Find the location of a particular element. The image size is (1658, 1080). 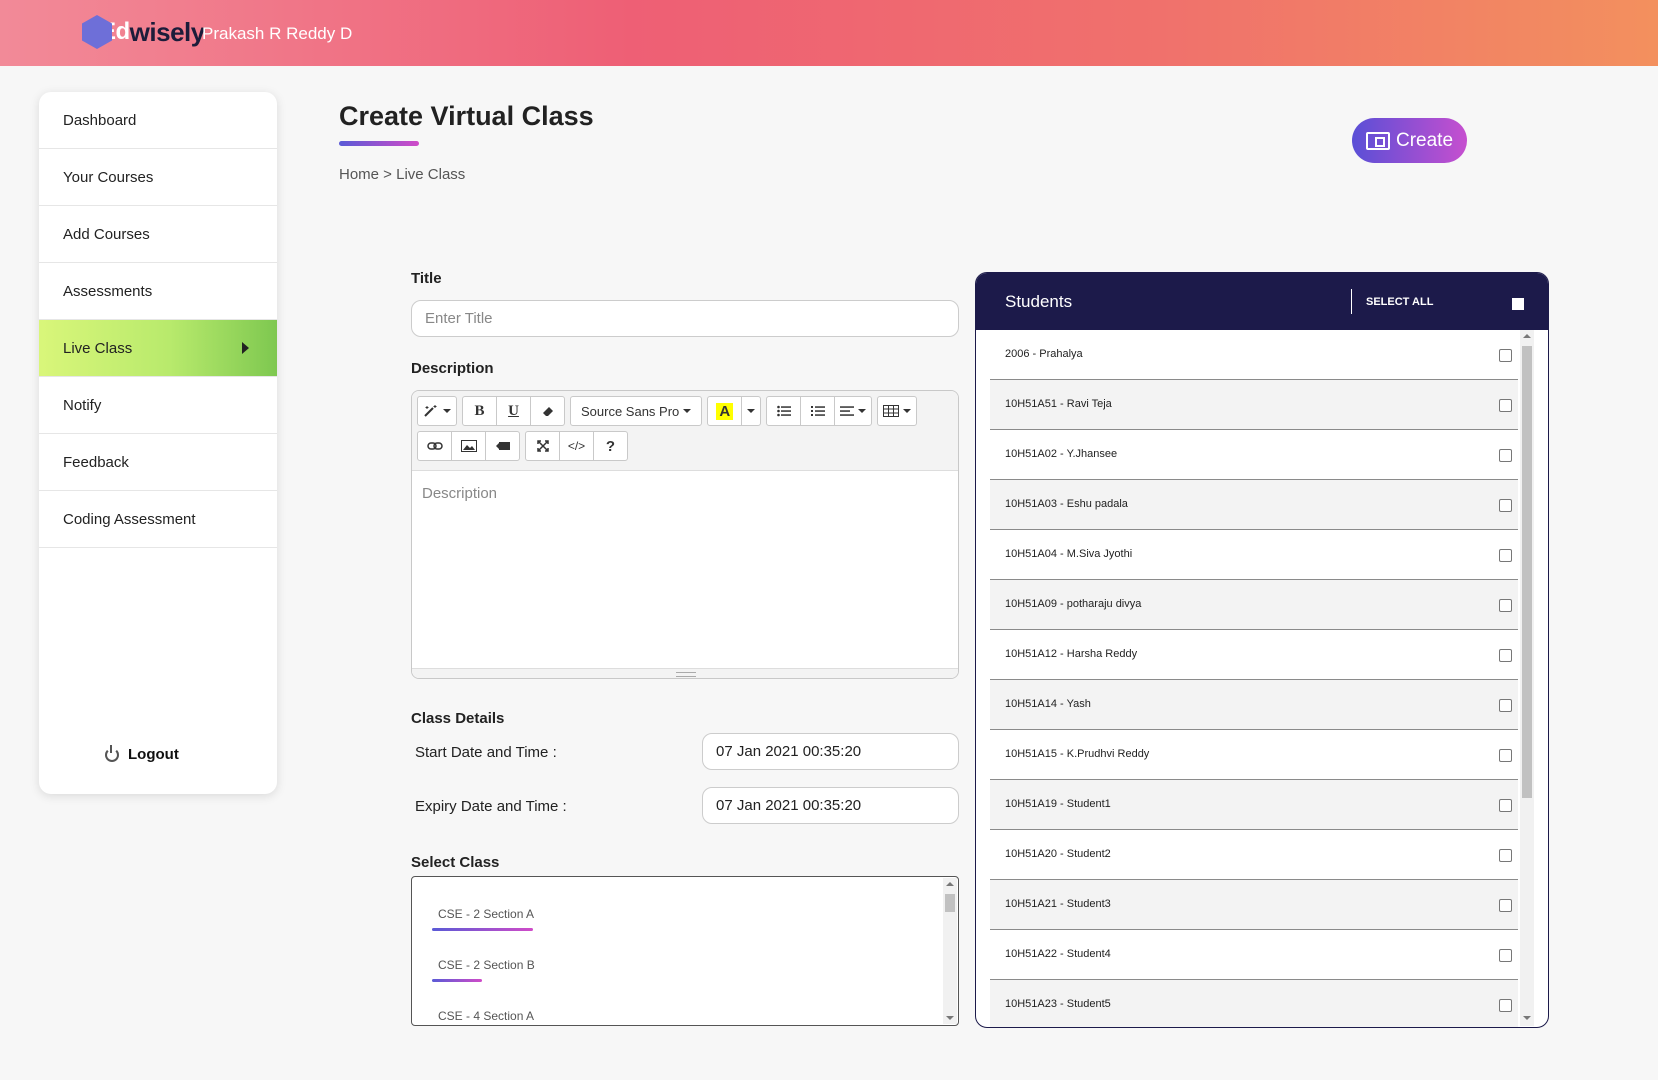

font-color-icon: A is located at coordinates (725, 411).